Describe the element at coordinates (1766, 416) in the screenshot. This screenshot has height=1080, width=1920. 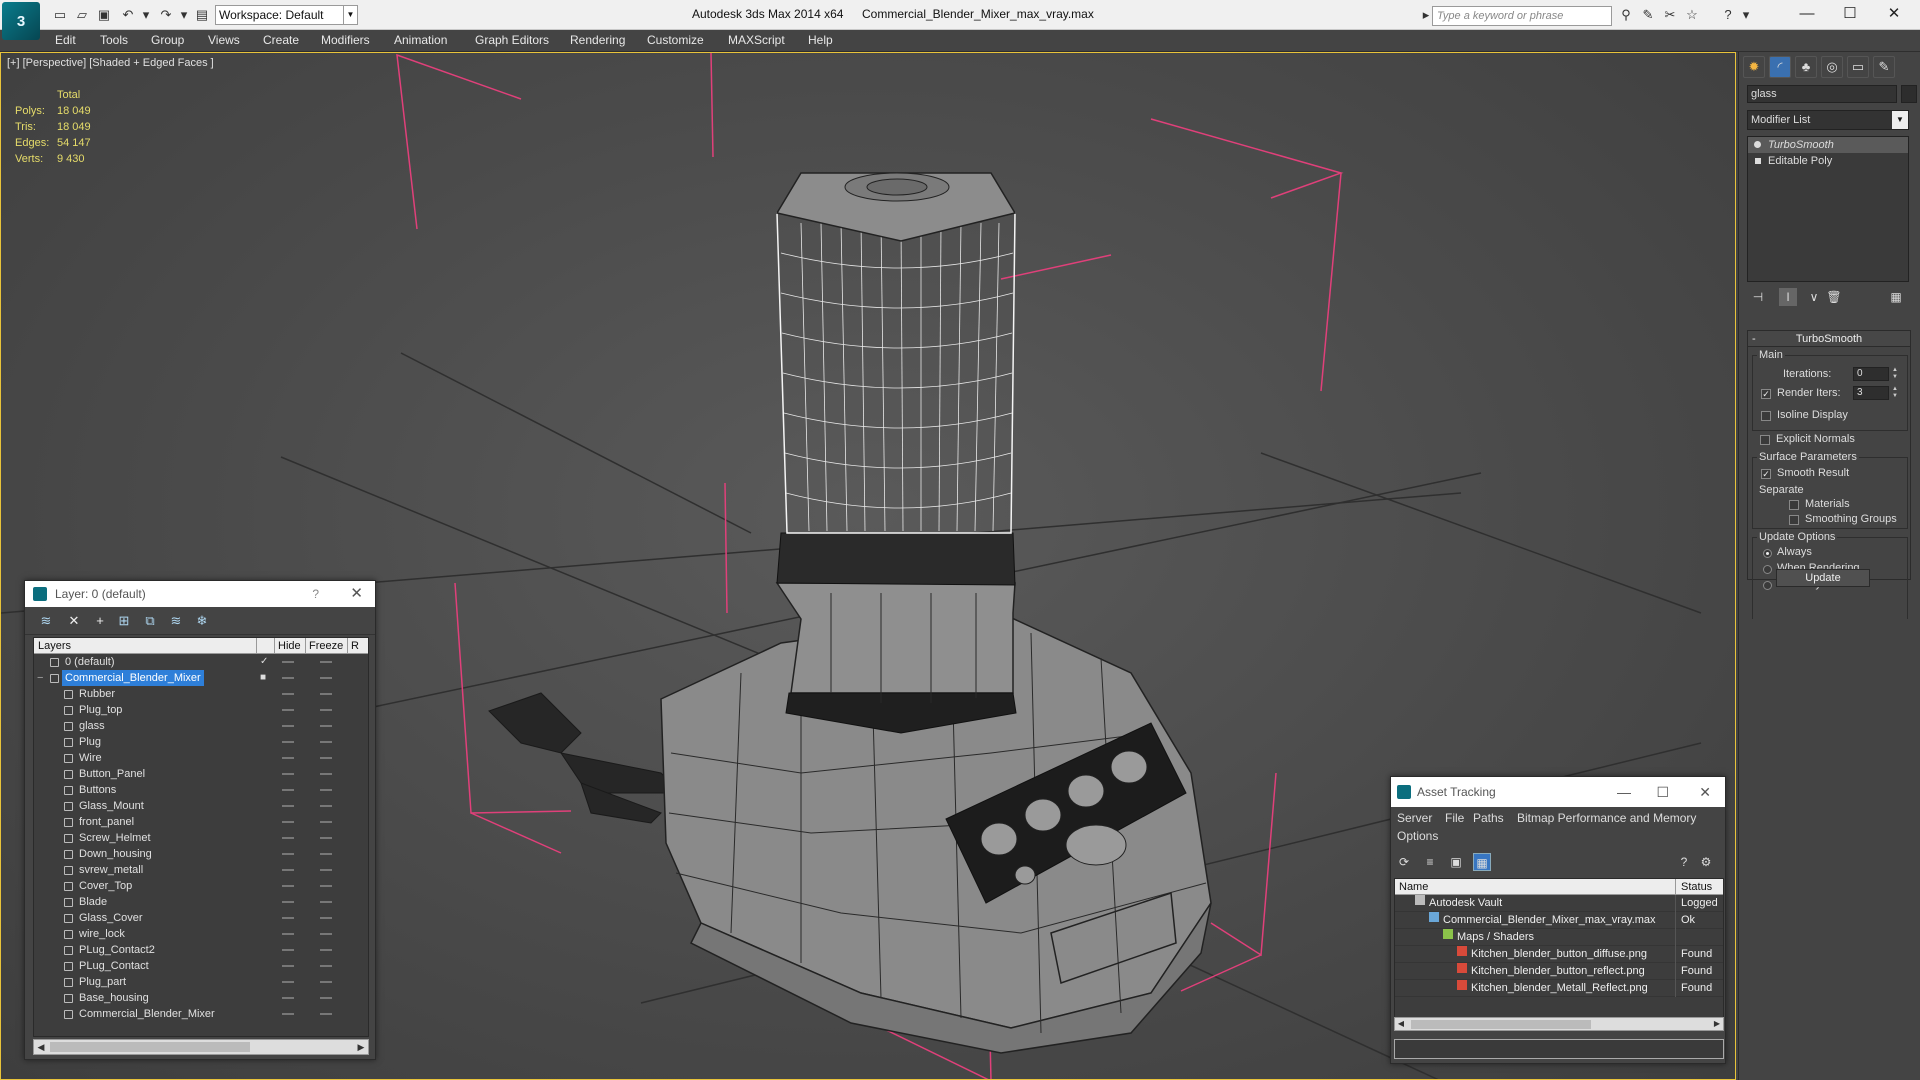
I see `isoline-display-checkbox` at that location.